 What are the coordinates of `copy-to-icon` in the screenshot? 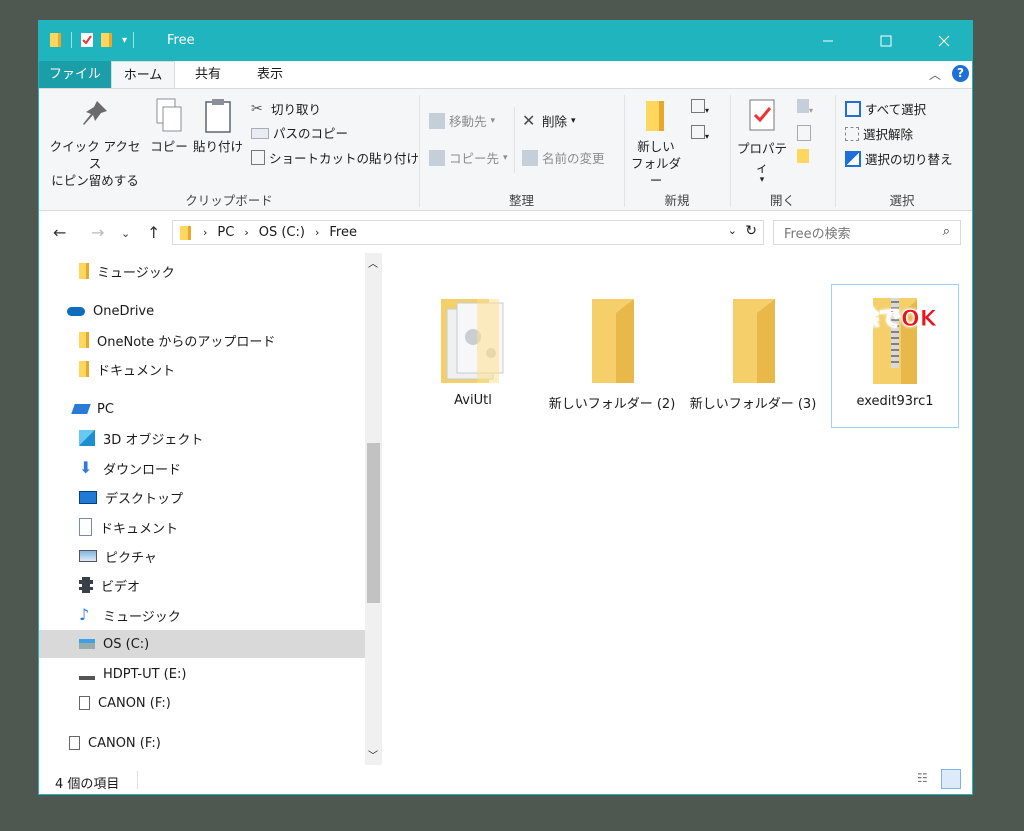 It's located at (437, 157).